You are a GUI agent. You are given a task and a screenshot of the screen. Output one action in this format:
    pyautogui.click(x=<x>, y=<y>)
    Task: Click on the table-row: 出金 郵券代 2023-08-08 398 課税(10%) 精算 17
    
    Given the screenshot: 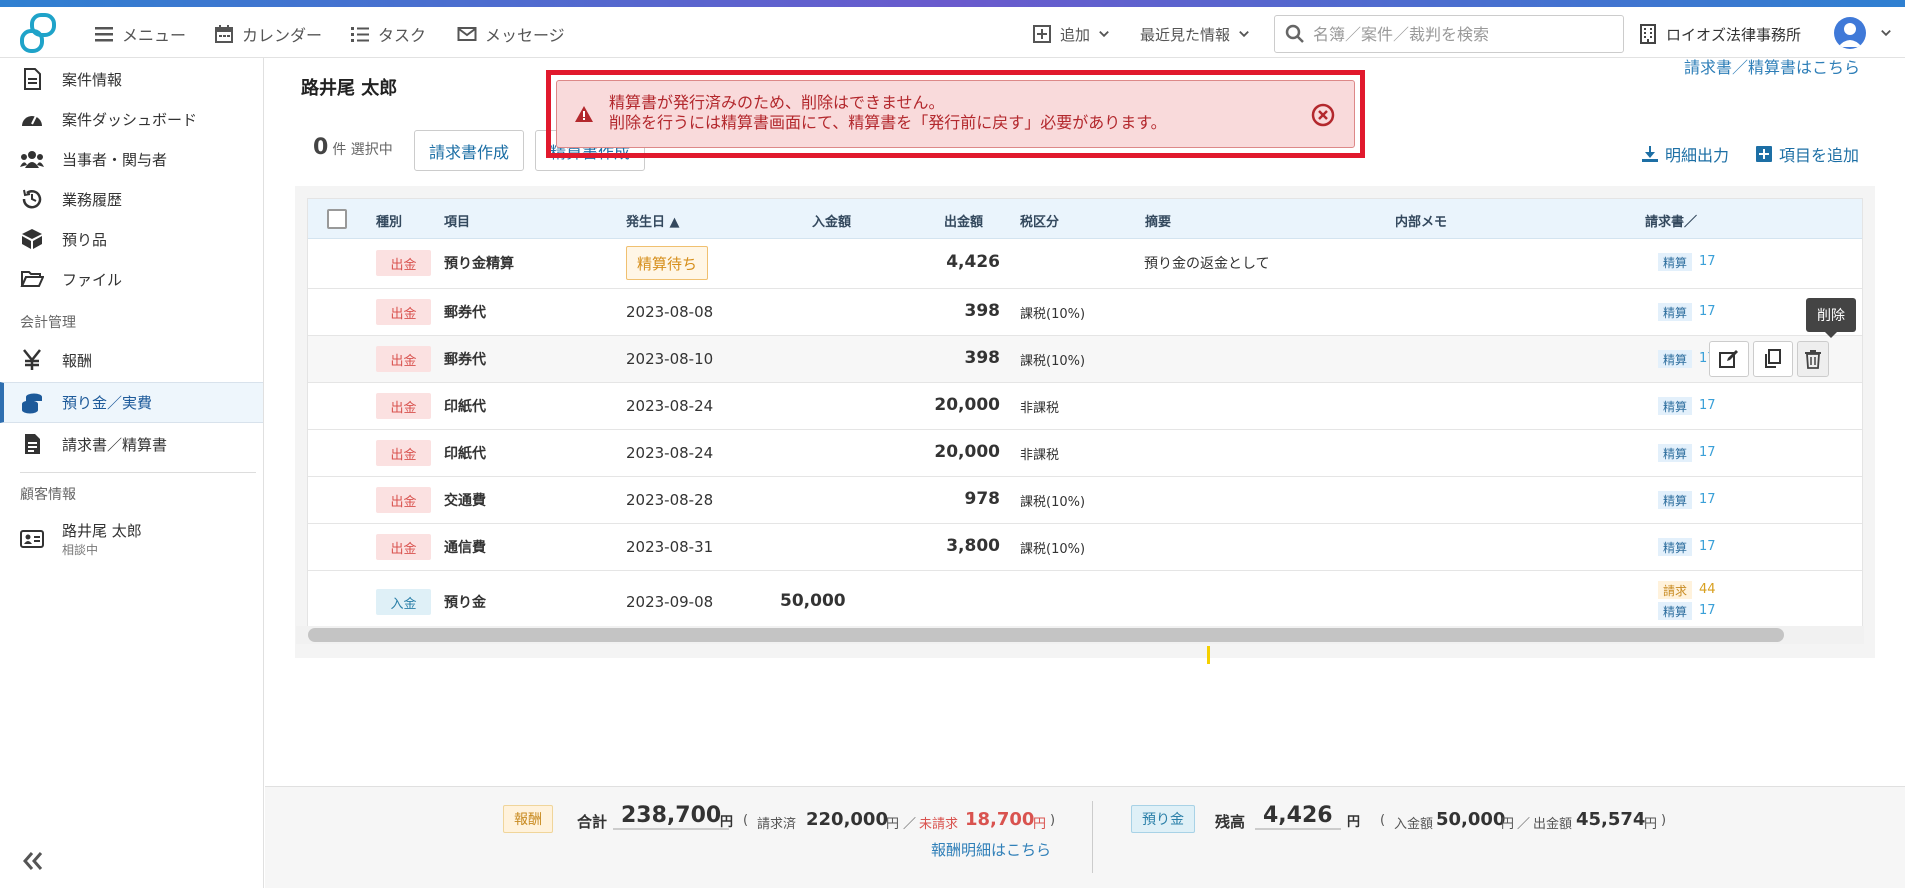 What is the action you would take?
    pyautogui.click(x=1085, y=312)
    